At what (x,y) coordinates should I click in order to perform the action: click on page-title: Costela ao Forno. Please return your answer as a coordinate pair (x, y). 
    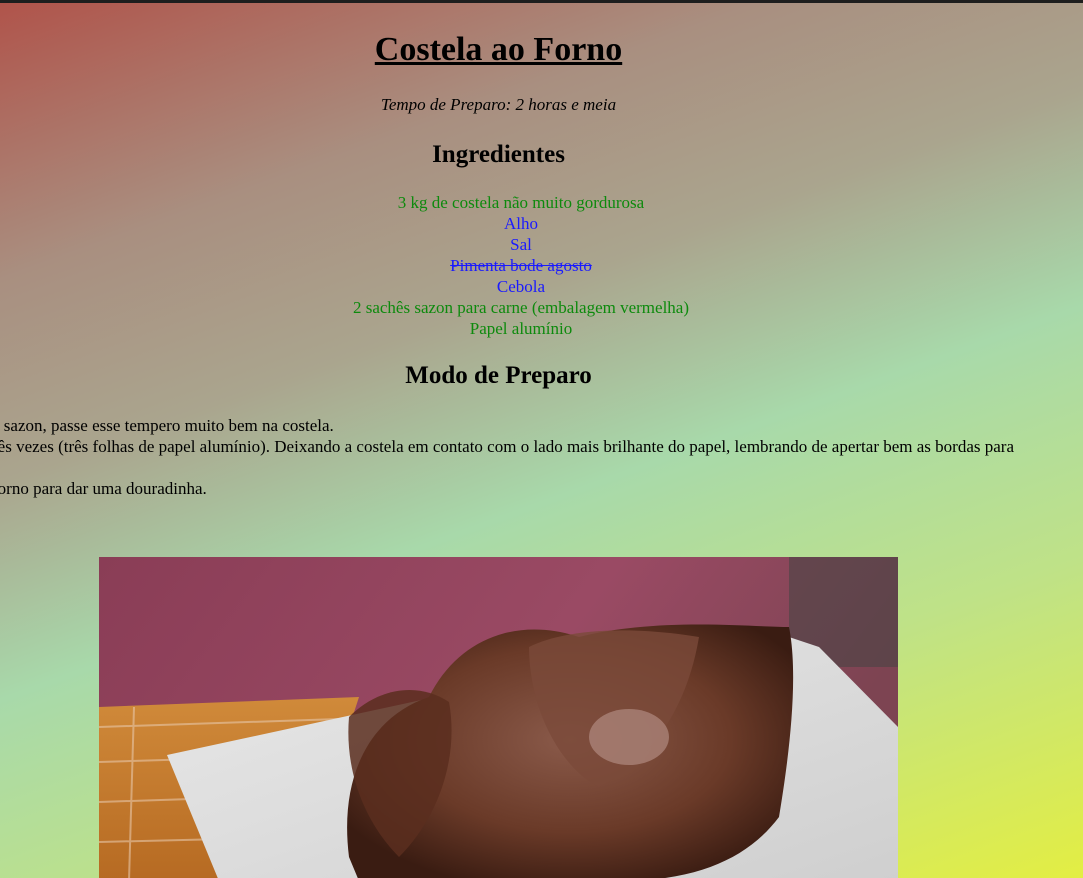
    Looking at the image, I should click on (498, 49).